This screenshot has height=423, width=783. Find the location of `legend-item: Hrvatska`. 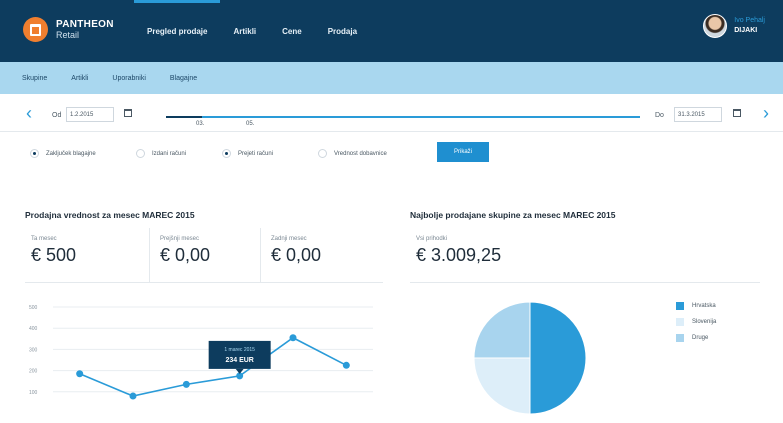

legend-item: Hrvatska is located at coordinates (696, 306).